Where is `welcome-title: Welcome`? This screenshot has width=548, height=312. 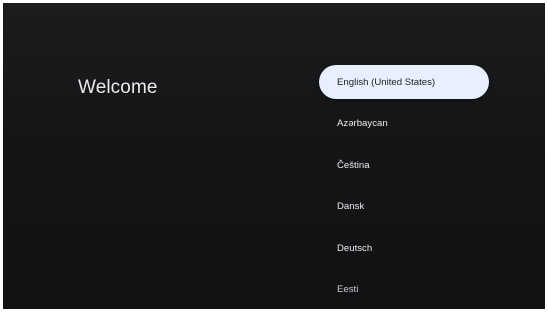
welcome-title: Welcome is located at coordinates (118, 87).